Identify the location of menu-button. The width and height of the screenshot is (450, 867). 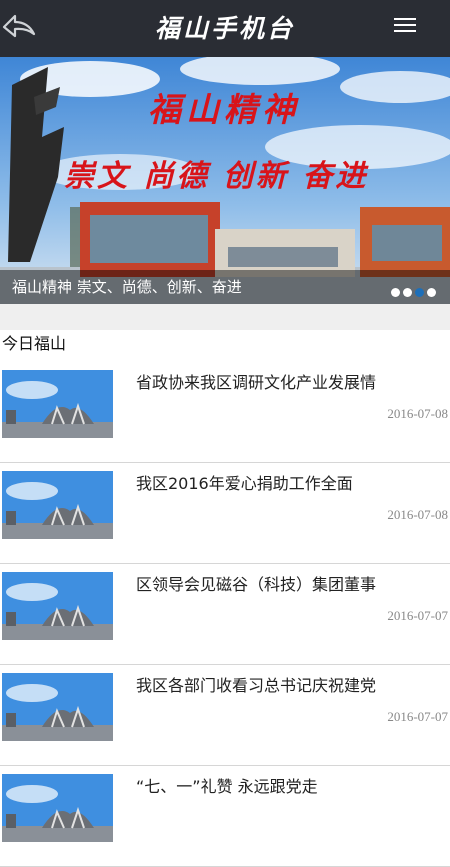
(405, 27).